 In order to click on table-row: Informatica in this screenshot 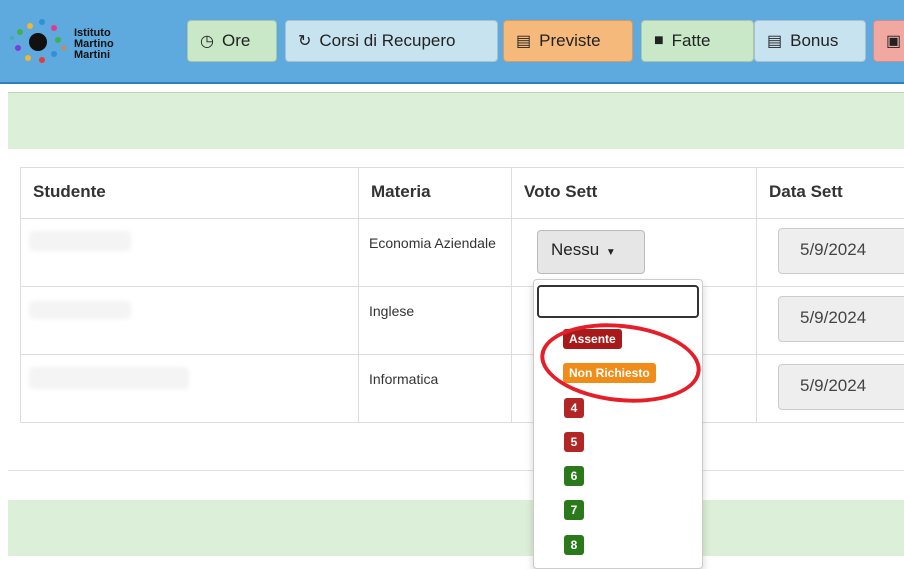, I will do `click(462, 389)`.